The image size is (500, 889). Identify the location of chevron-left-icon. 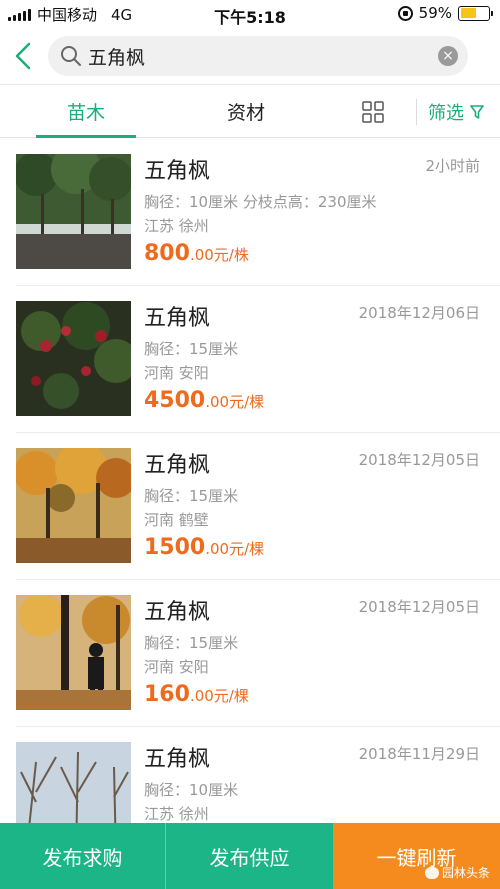
(23, 56).